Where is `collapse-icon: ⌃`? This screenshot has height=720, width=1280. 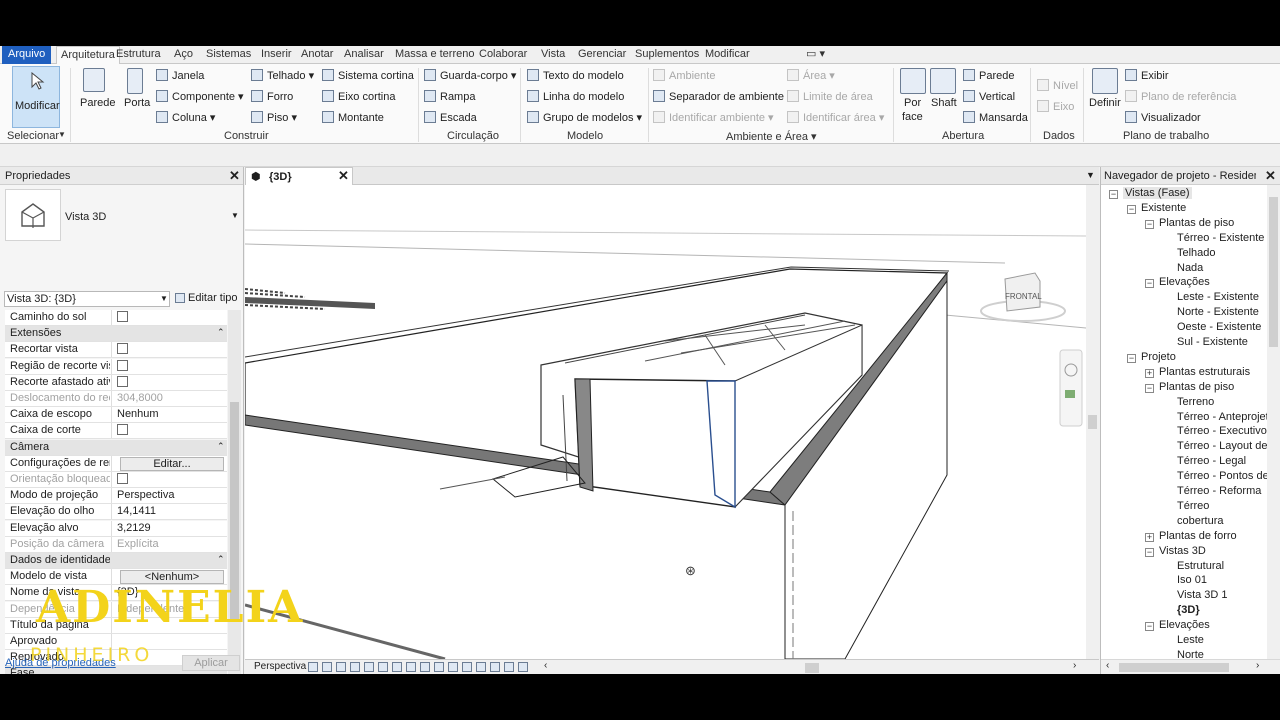 collapse-icon: ⌃ is located at coordinates (221, 559).